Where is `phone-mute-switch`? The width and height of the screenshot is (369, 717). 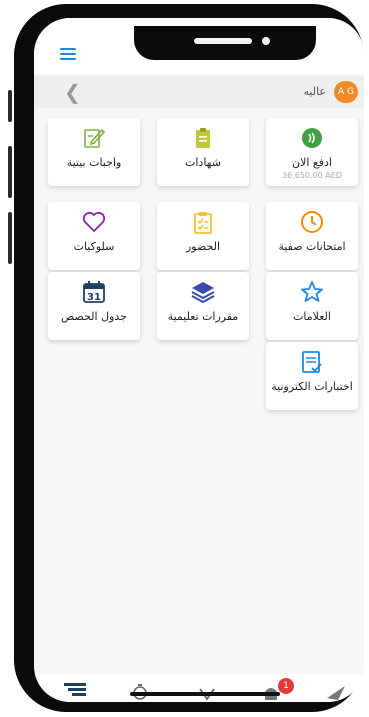 phone-mute-switch is located at coordinates (10, 106).